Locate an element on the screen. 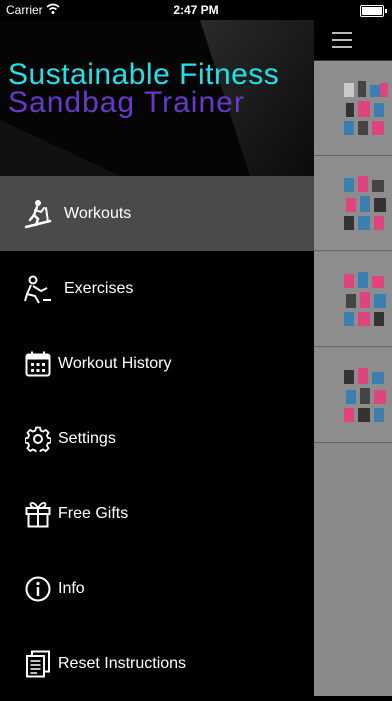 The height and width of the screenshot is (701, 392). status-time: 2:47 PM is located at coordinates (196, 10).